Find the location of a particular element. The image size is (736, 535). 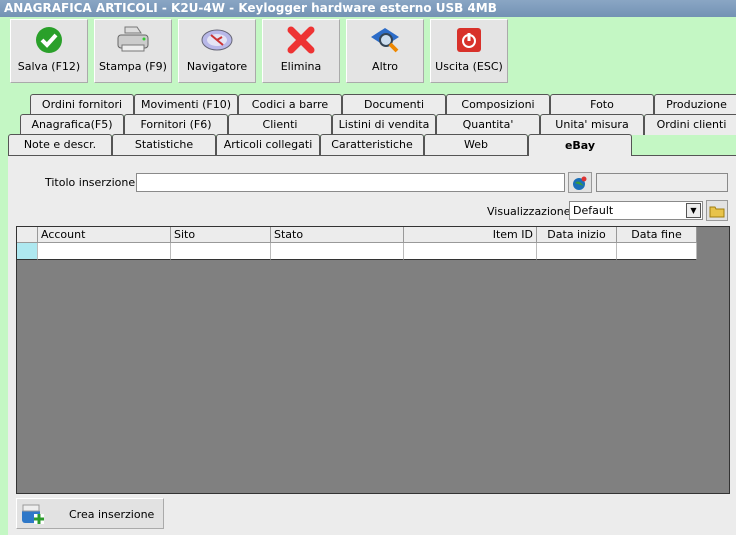

toolbar-button-label: Altro is located at coordinates (385, 66).